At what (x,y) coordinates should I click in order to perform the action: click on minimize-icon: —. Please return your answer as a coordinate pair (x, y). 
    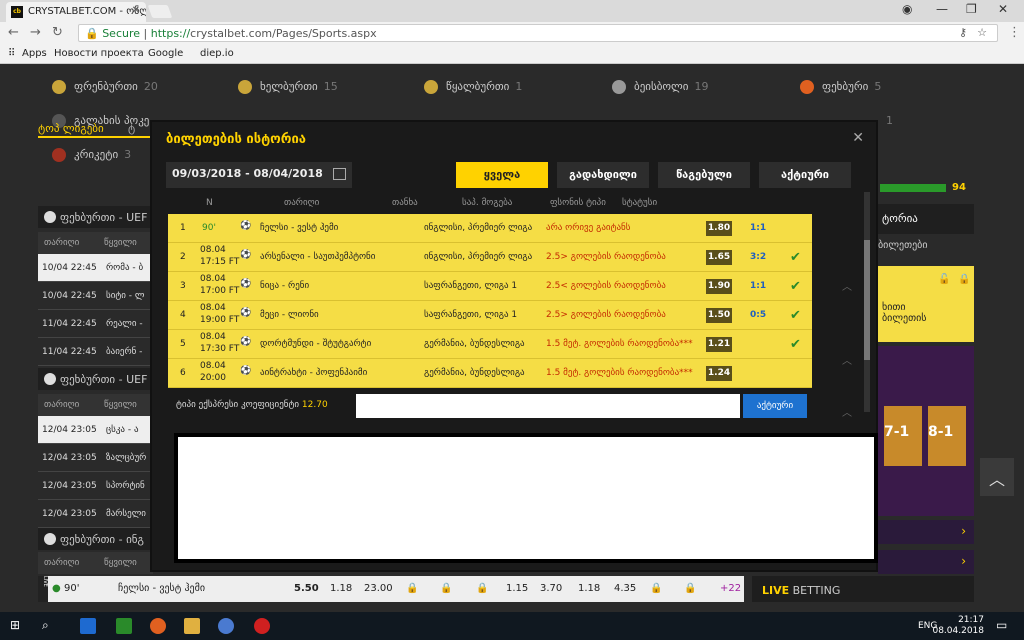
    Looking at the image, I should click on (942, 9).